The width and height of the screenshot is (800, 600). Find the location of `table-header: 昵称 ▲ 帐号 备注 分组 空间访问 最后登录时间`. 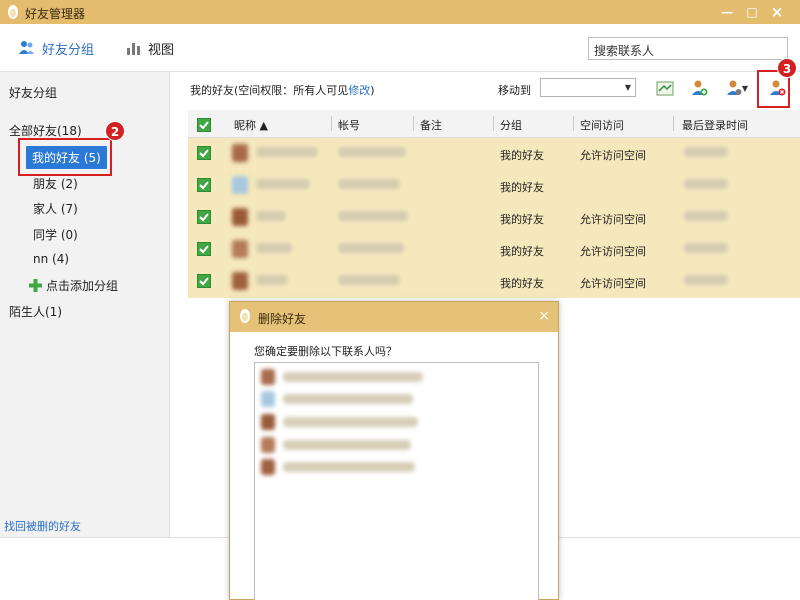

table-header: 昵称 ▲ 帐号 备注 分组 空间访问 最后登录时间 is located at coordinates (494, 124).